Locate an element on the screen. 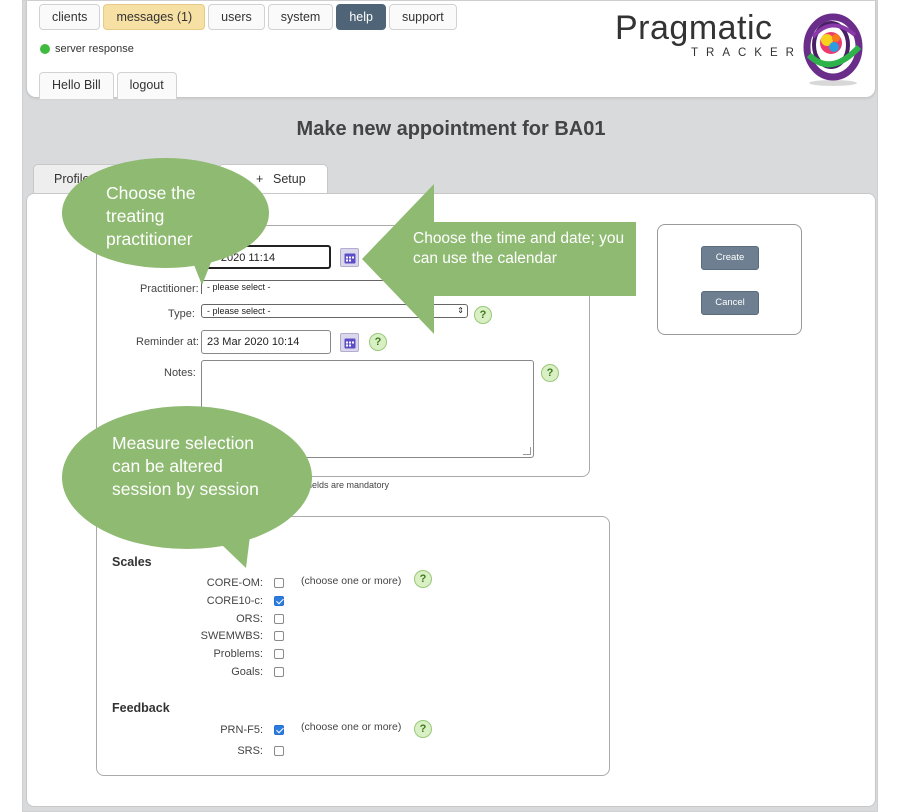  feedback-label-prn-f5: PRN-F5: is located at coordinates (241, 730).